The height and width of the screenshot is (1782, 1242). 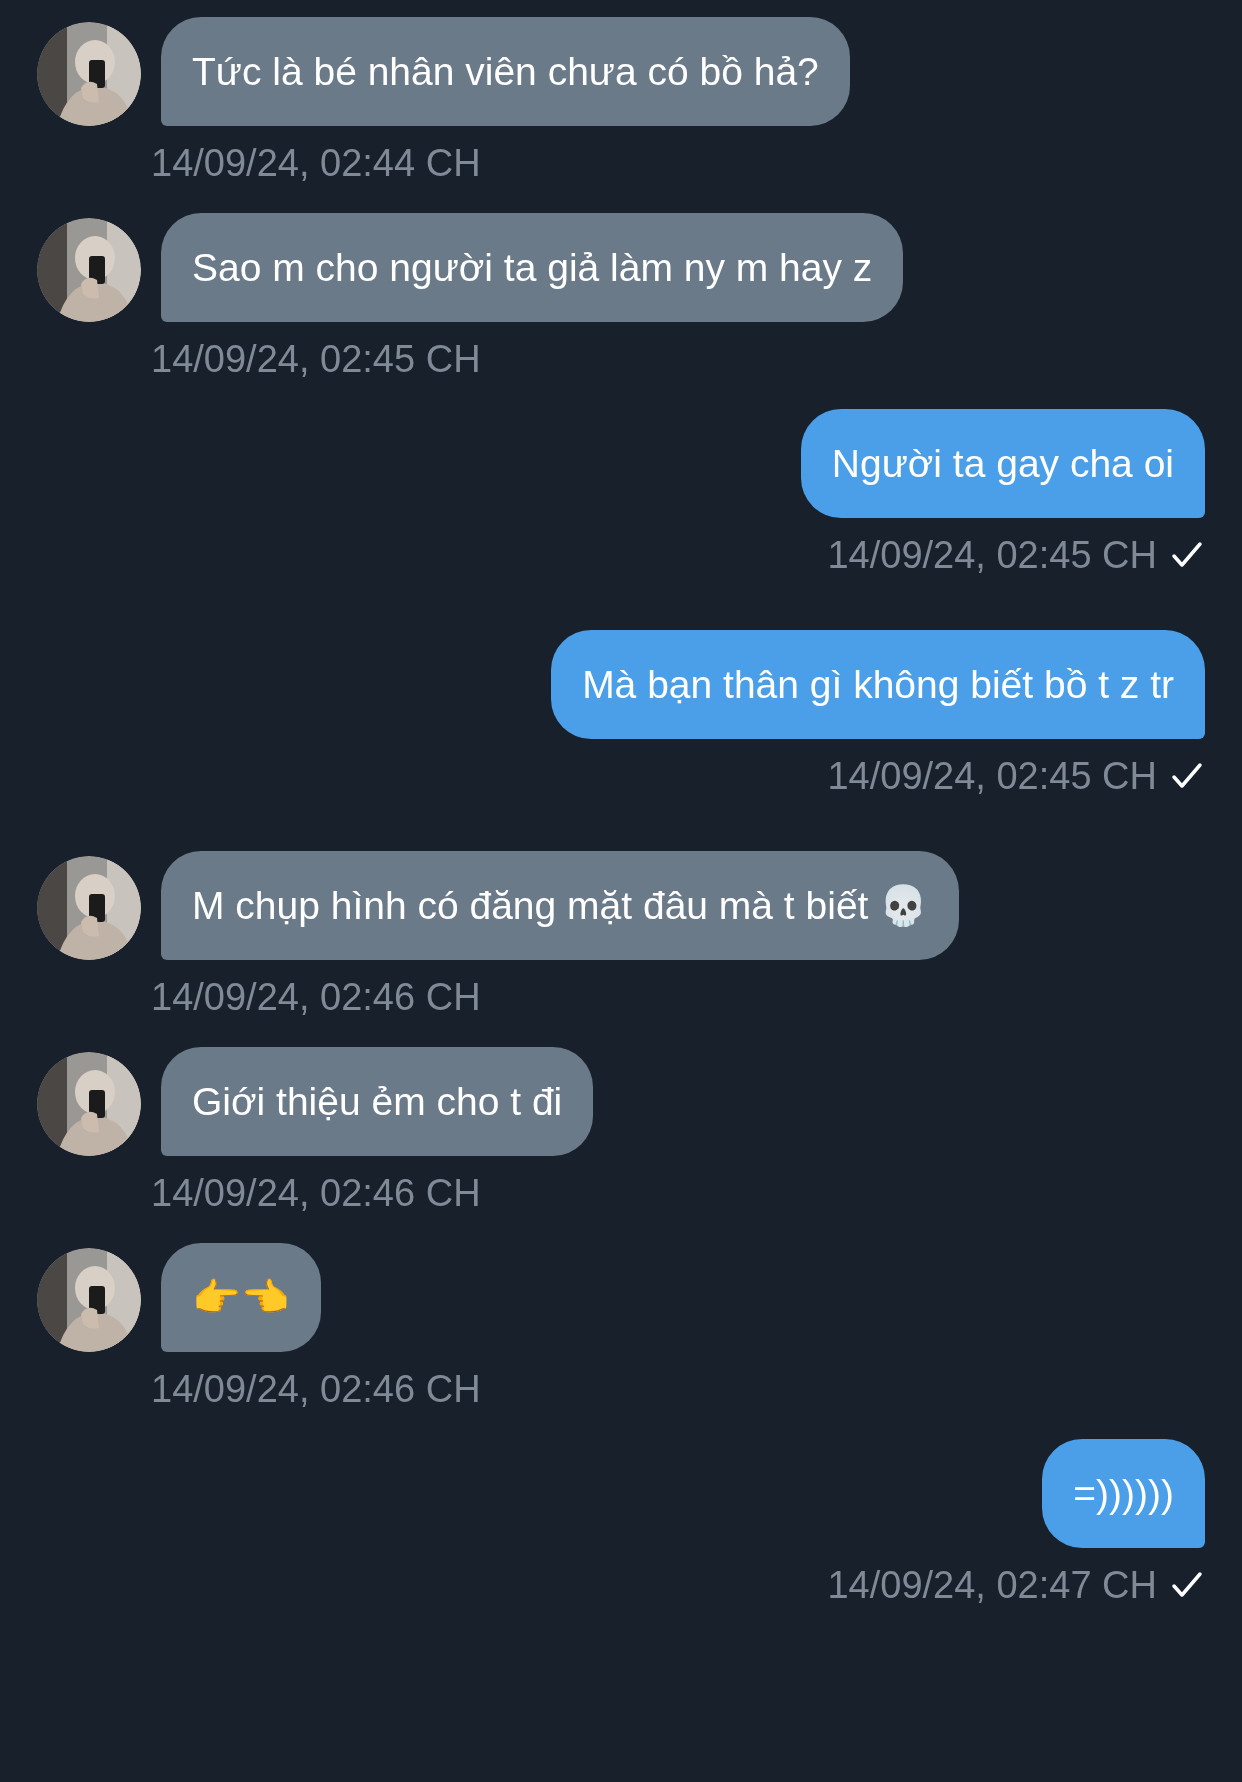 What do you see at coordinates (532, 267) in the screenshot?
I see `message-bubble: Sao m cho người ta giả làm ny m hay z` at bounding box center [532, 267].